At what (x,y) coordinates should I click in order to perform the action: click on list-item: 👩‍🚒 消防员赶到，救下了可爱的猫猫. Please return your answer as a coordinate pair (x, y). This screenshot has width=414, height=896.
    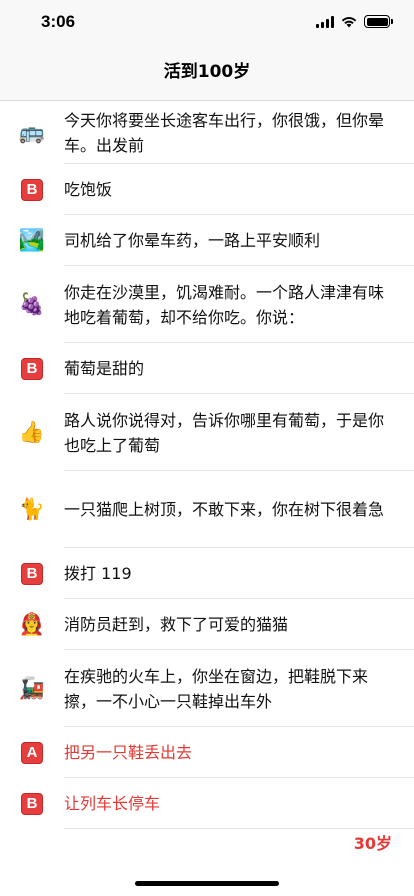
    Looking at the image, I should click on (207, 624).